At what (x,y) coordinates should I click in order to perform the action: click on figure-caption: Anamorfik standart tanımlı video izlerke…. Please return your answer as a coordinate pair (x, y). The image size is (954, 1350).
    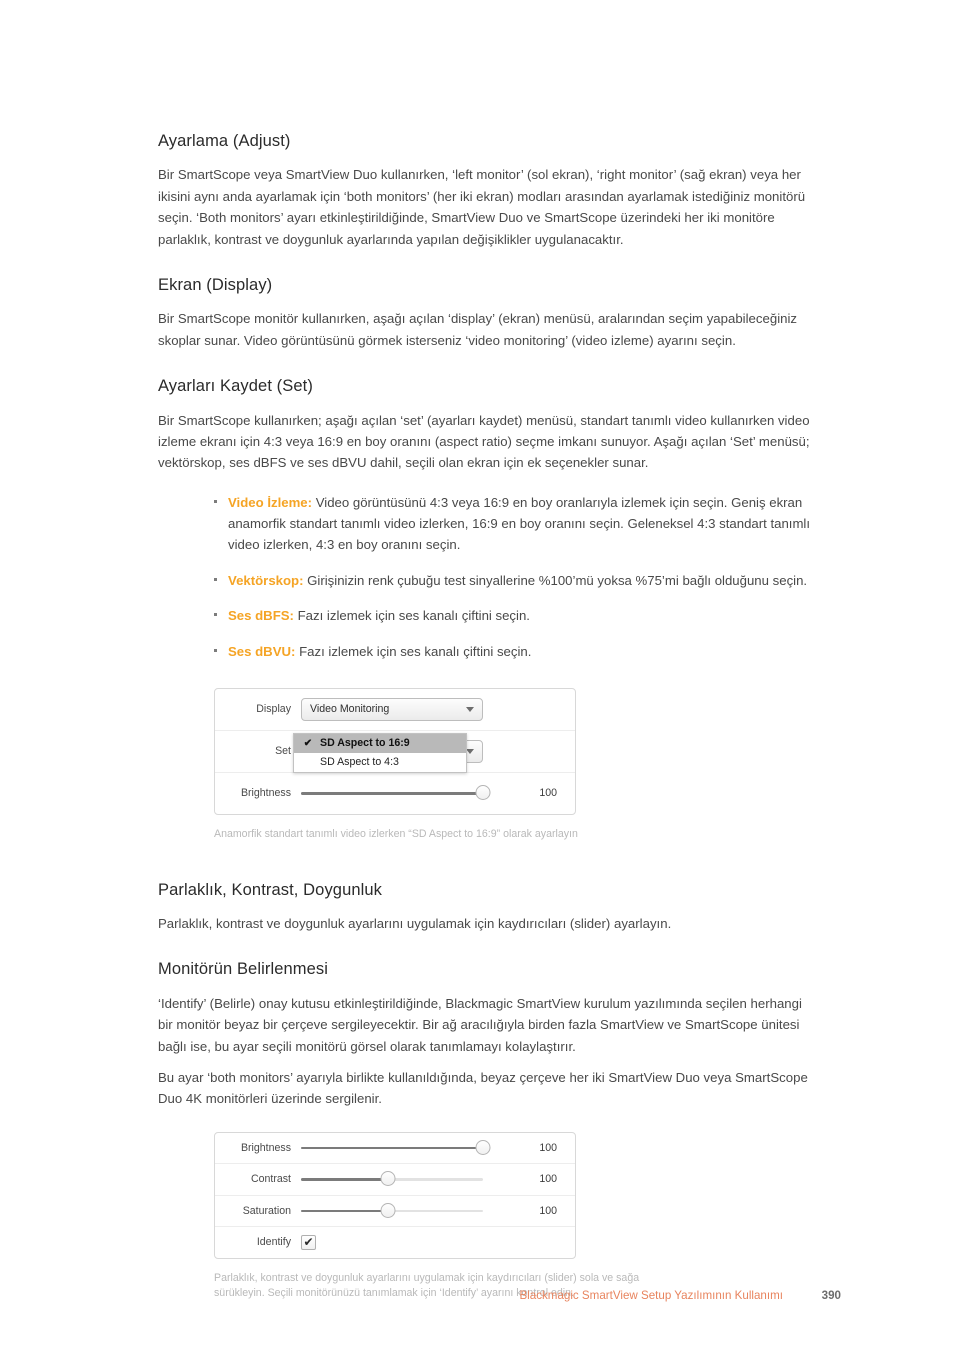
    Looking at the image, I should click on (396, 833).